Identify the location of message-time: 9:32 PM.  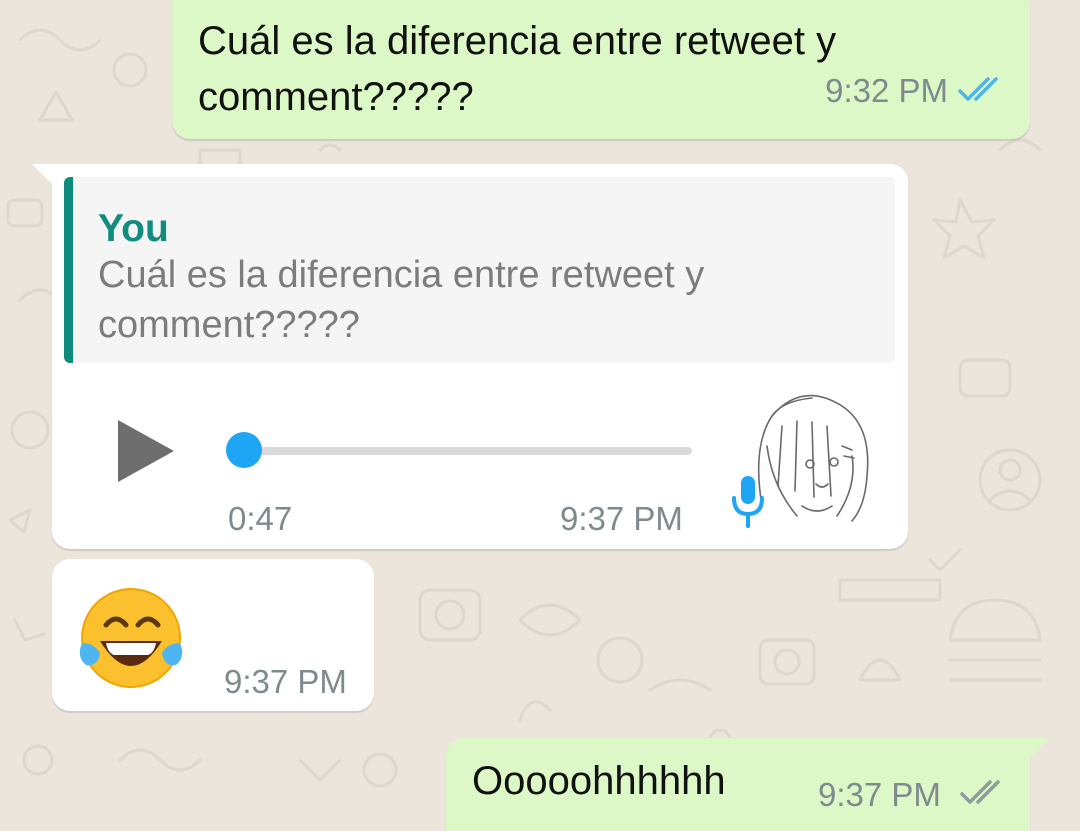
(886, 90).